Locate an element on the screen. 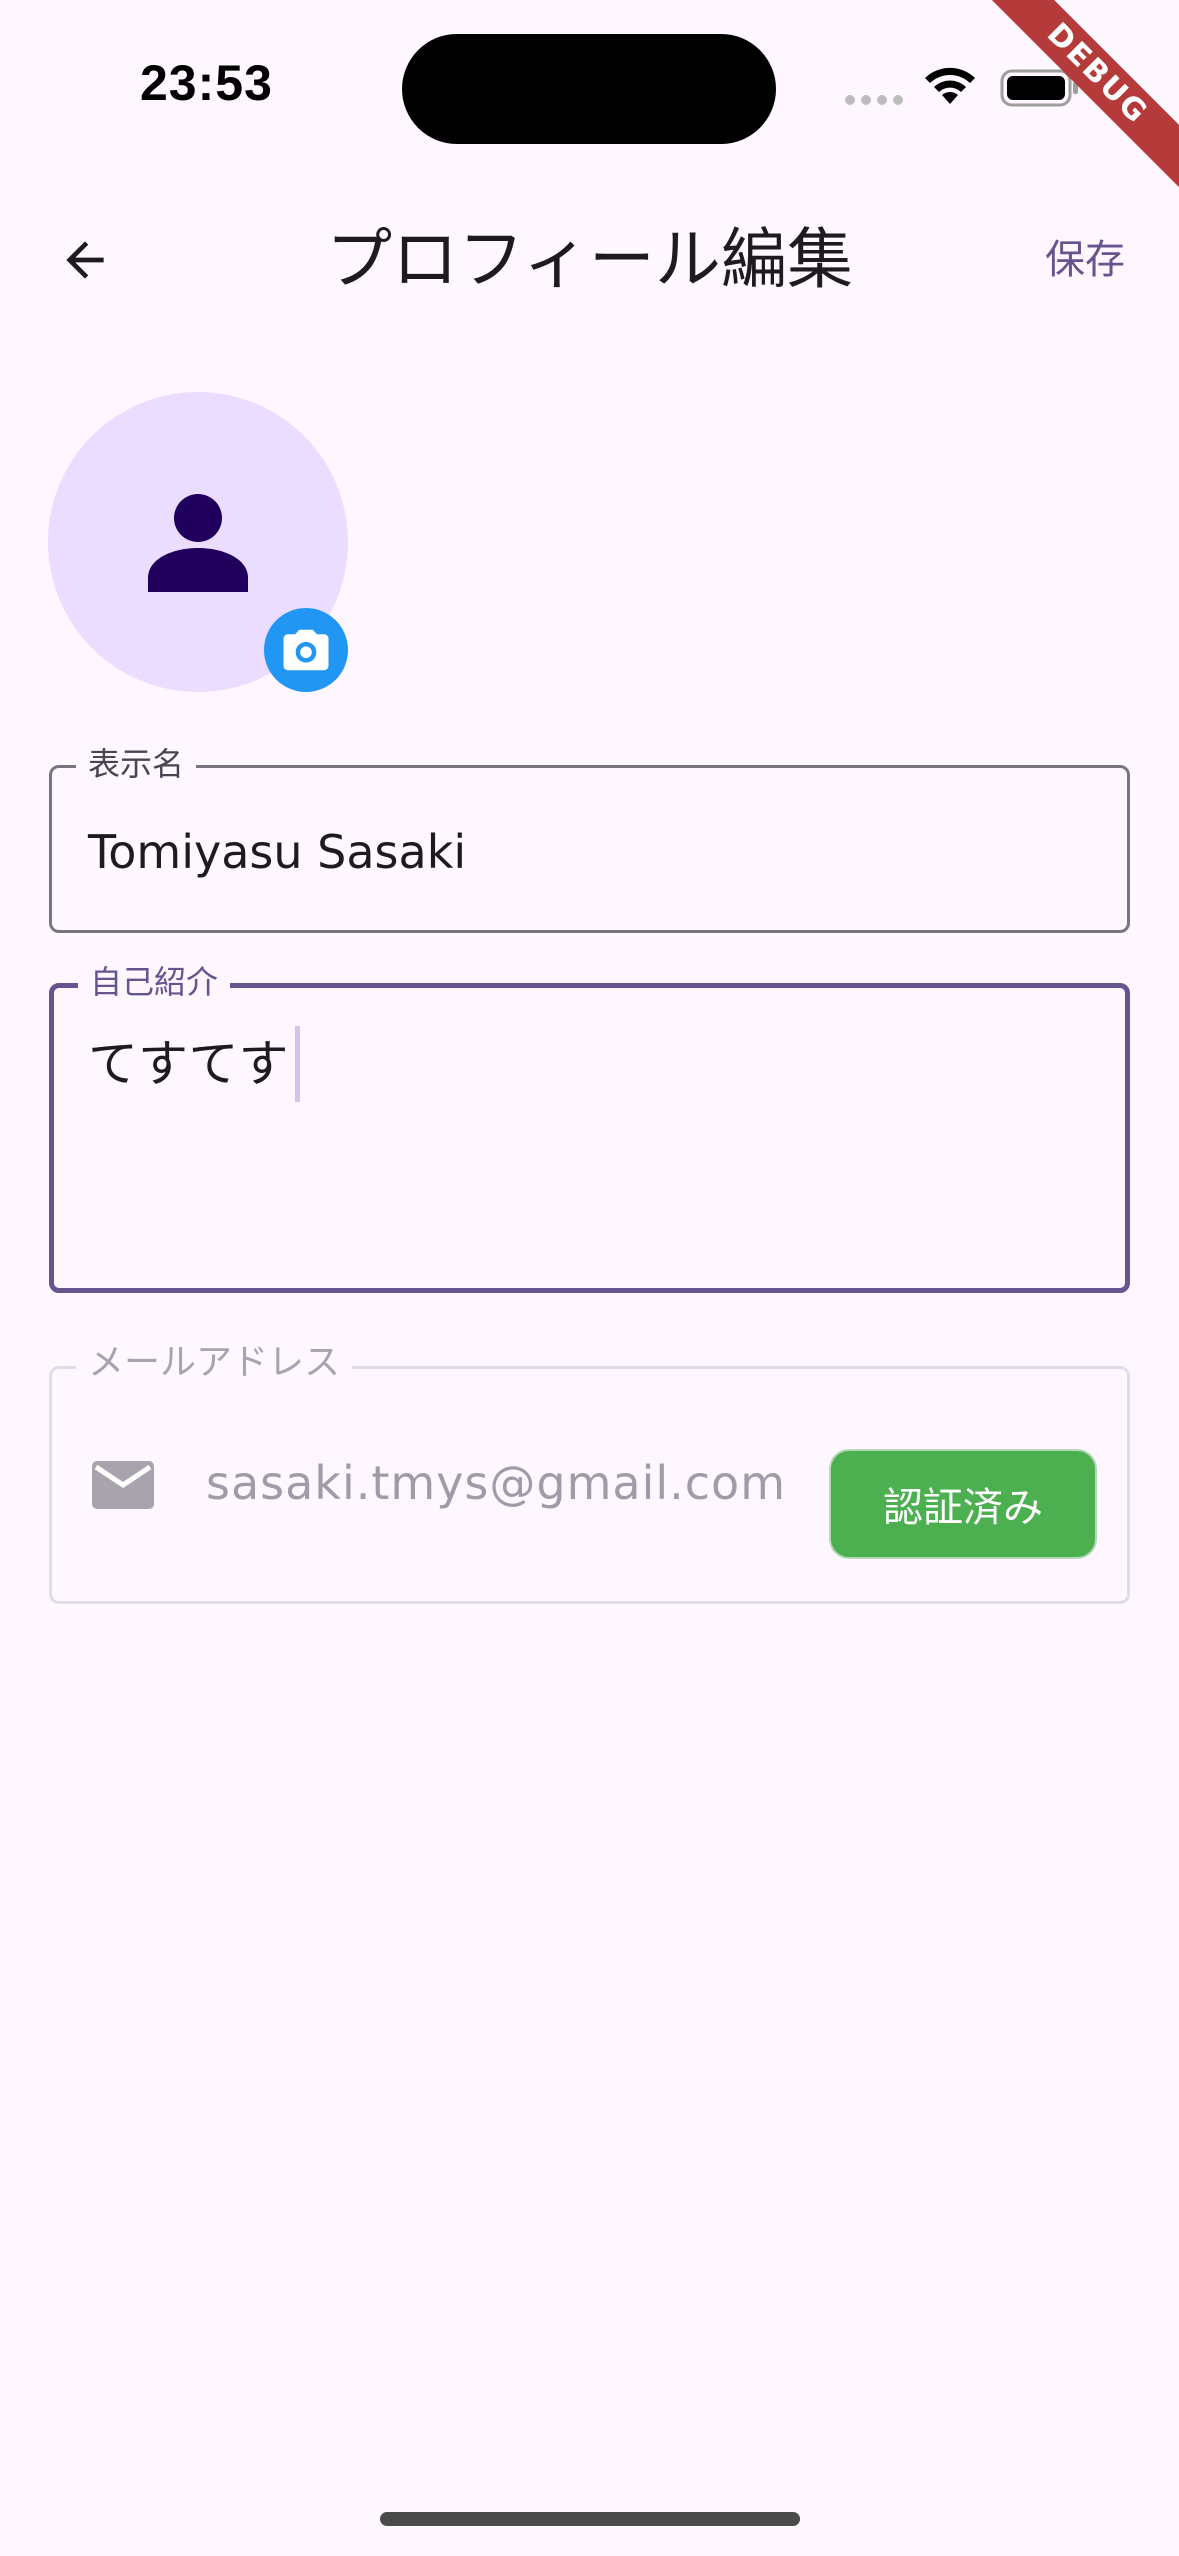  email-field: メールアドレス sasaki.tmys@gmail.com 認証済み is located at coordinates (589, 1472).